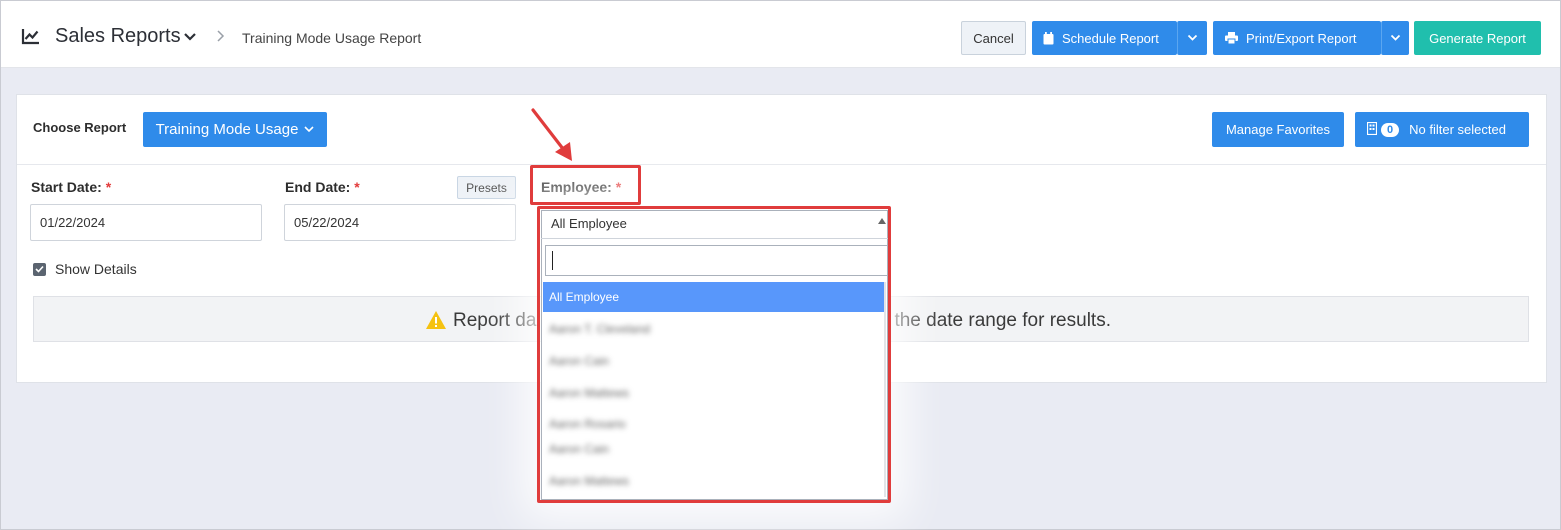 This screenshot has height=530, width=1561. I want to click on calendar-icon, so click(1048, 38).